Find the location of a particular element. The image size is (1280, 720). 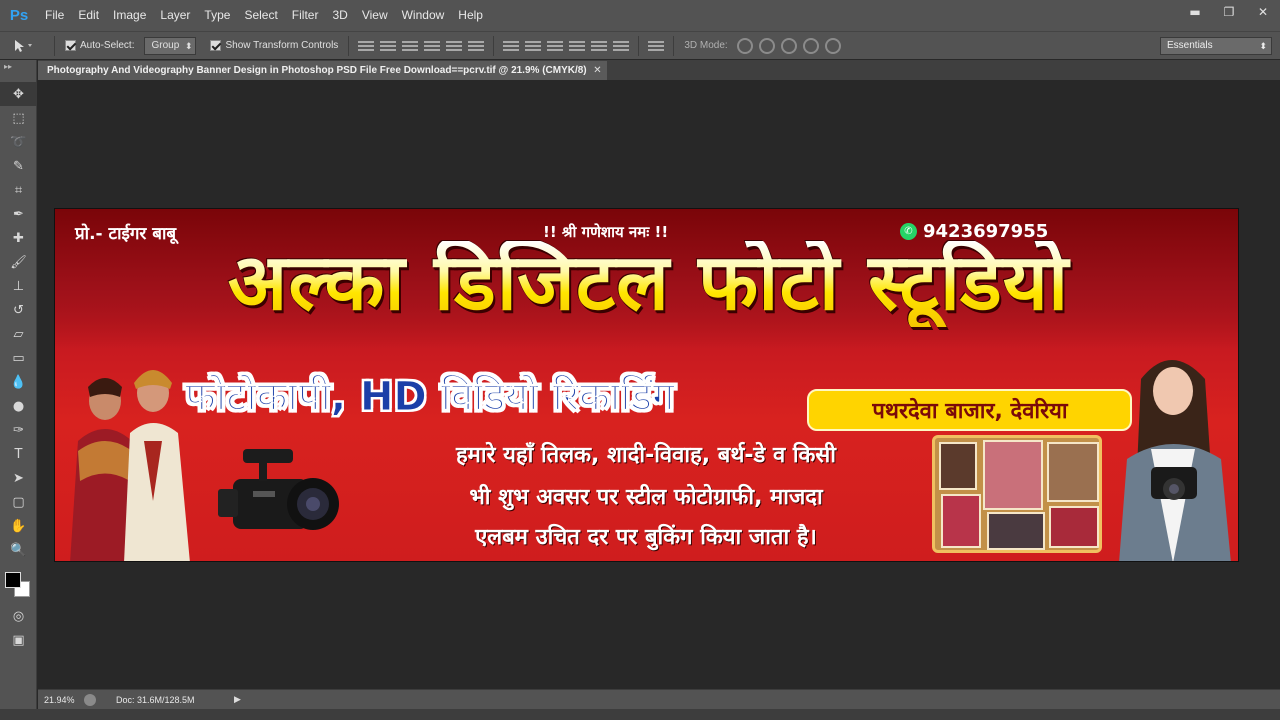

window-controls: ▬ ❐ ✕ is located at coordinates (1229, 12).